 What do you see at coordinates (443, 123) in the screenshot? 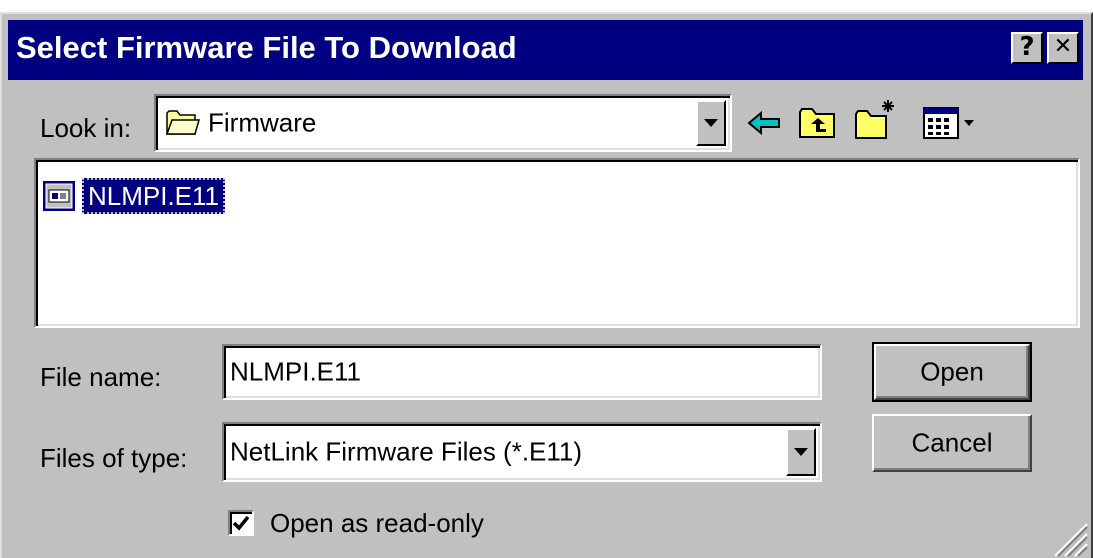
I see `look-in-dropdown: Firmware` at bounding box center [443, 123].